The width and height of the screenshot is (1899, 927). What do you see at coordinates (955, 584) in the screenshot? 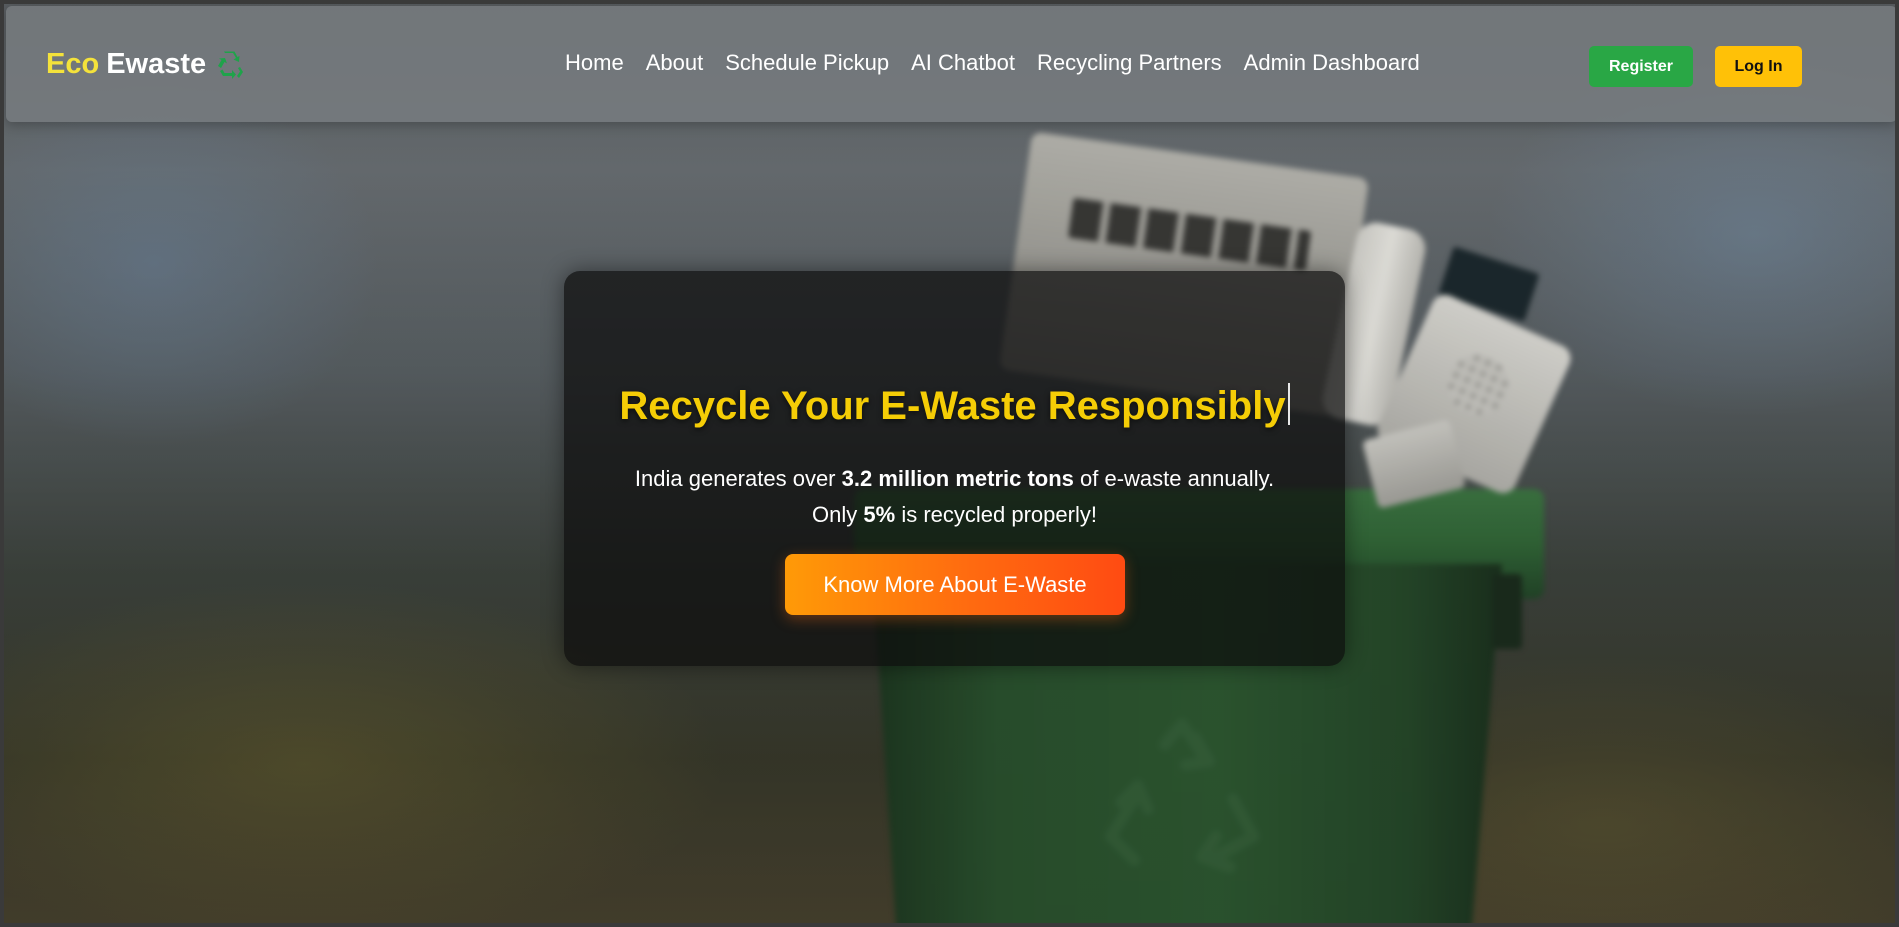
I see `know-more-button: Know More About E-Waste` at bounding box center [955, 584].